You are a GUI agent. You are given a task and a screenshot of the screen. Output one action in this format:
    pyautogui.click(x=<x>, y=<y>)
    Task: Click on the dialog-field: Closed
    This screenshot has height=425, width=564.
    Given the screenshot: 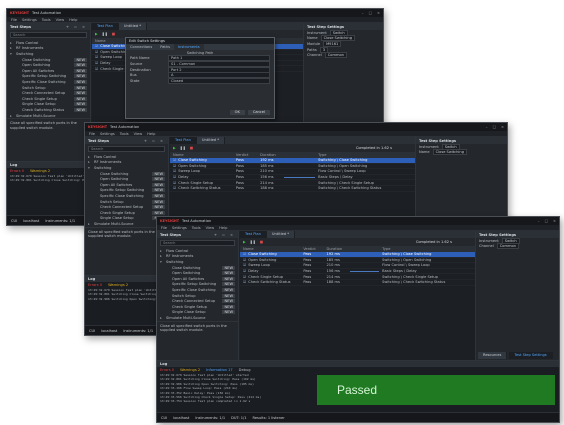 What is the action you would take?
    pyautogui.click(x=219, y=80)
    